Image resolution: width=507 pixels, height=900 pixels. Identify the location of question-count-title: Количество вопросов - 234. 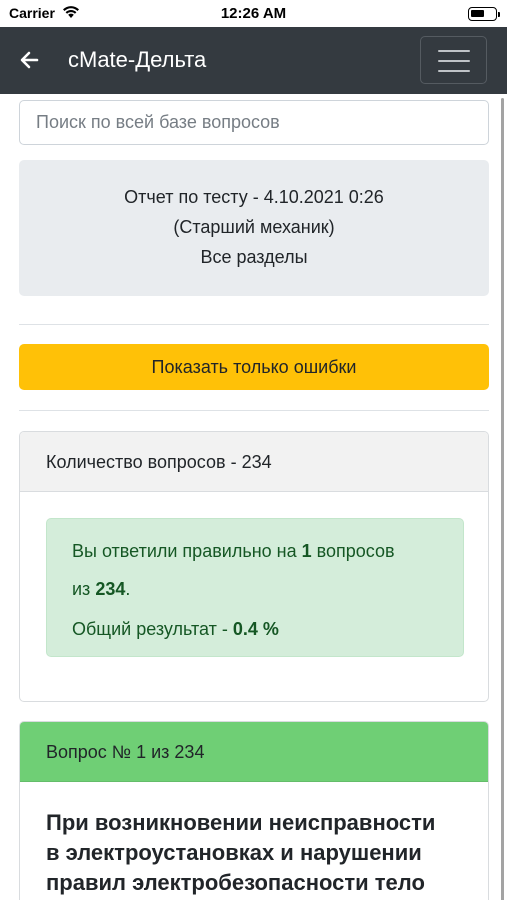
(159, 462).